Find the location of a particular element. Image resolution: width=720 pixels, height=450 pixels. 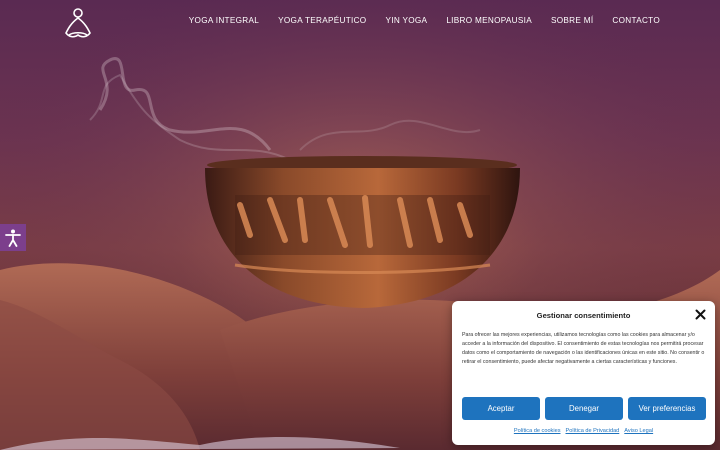

close-icon is located at coordinates (700, 314).